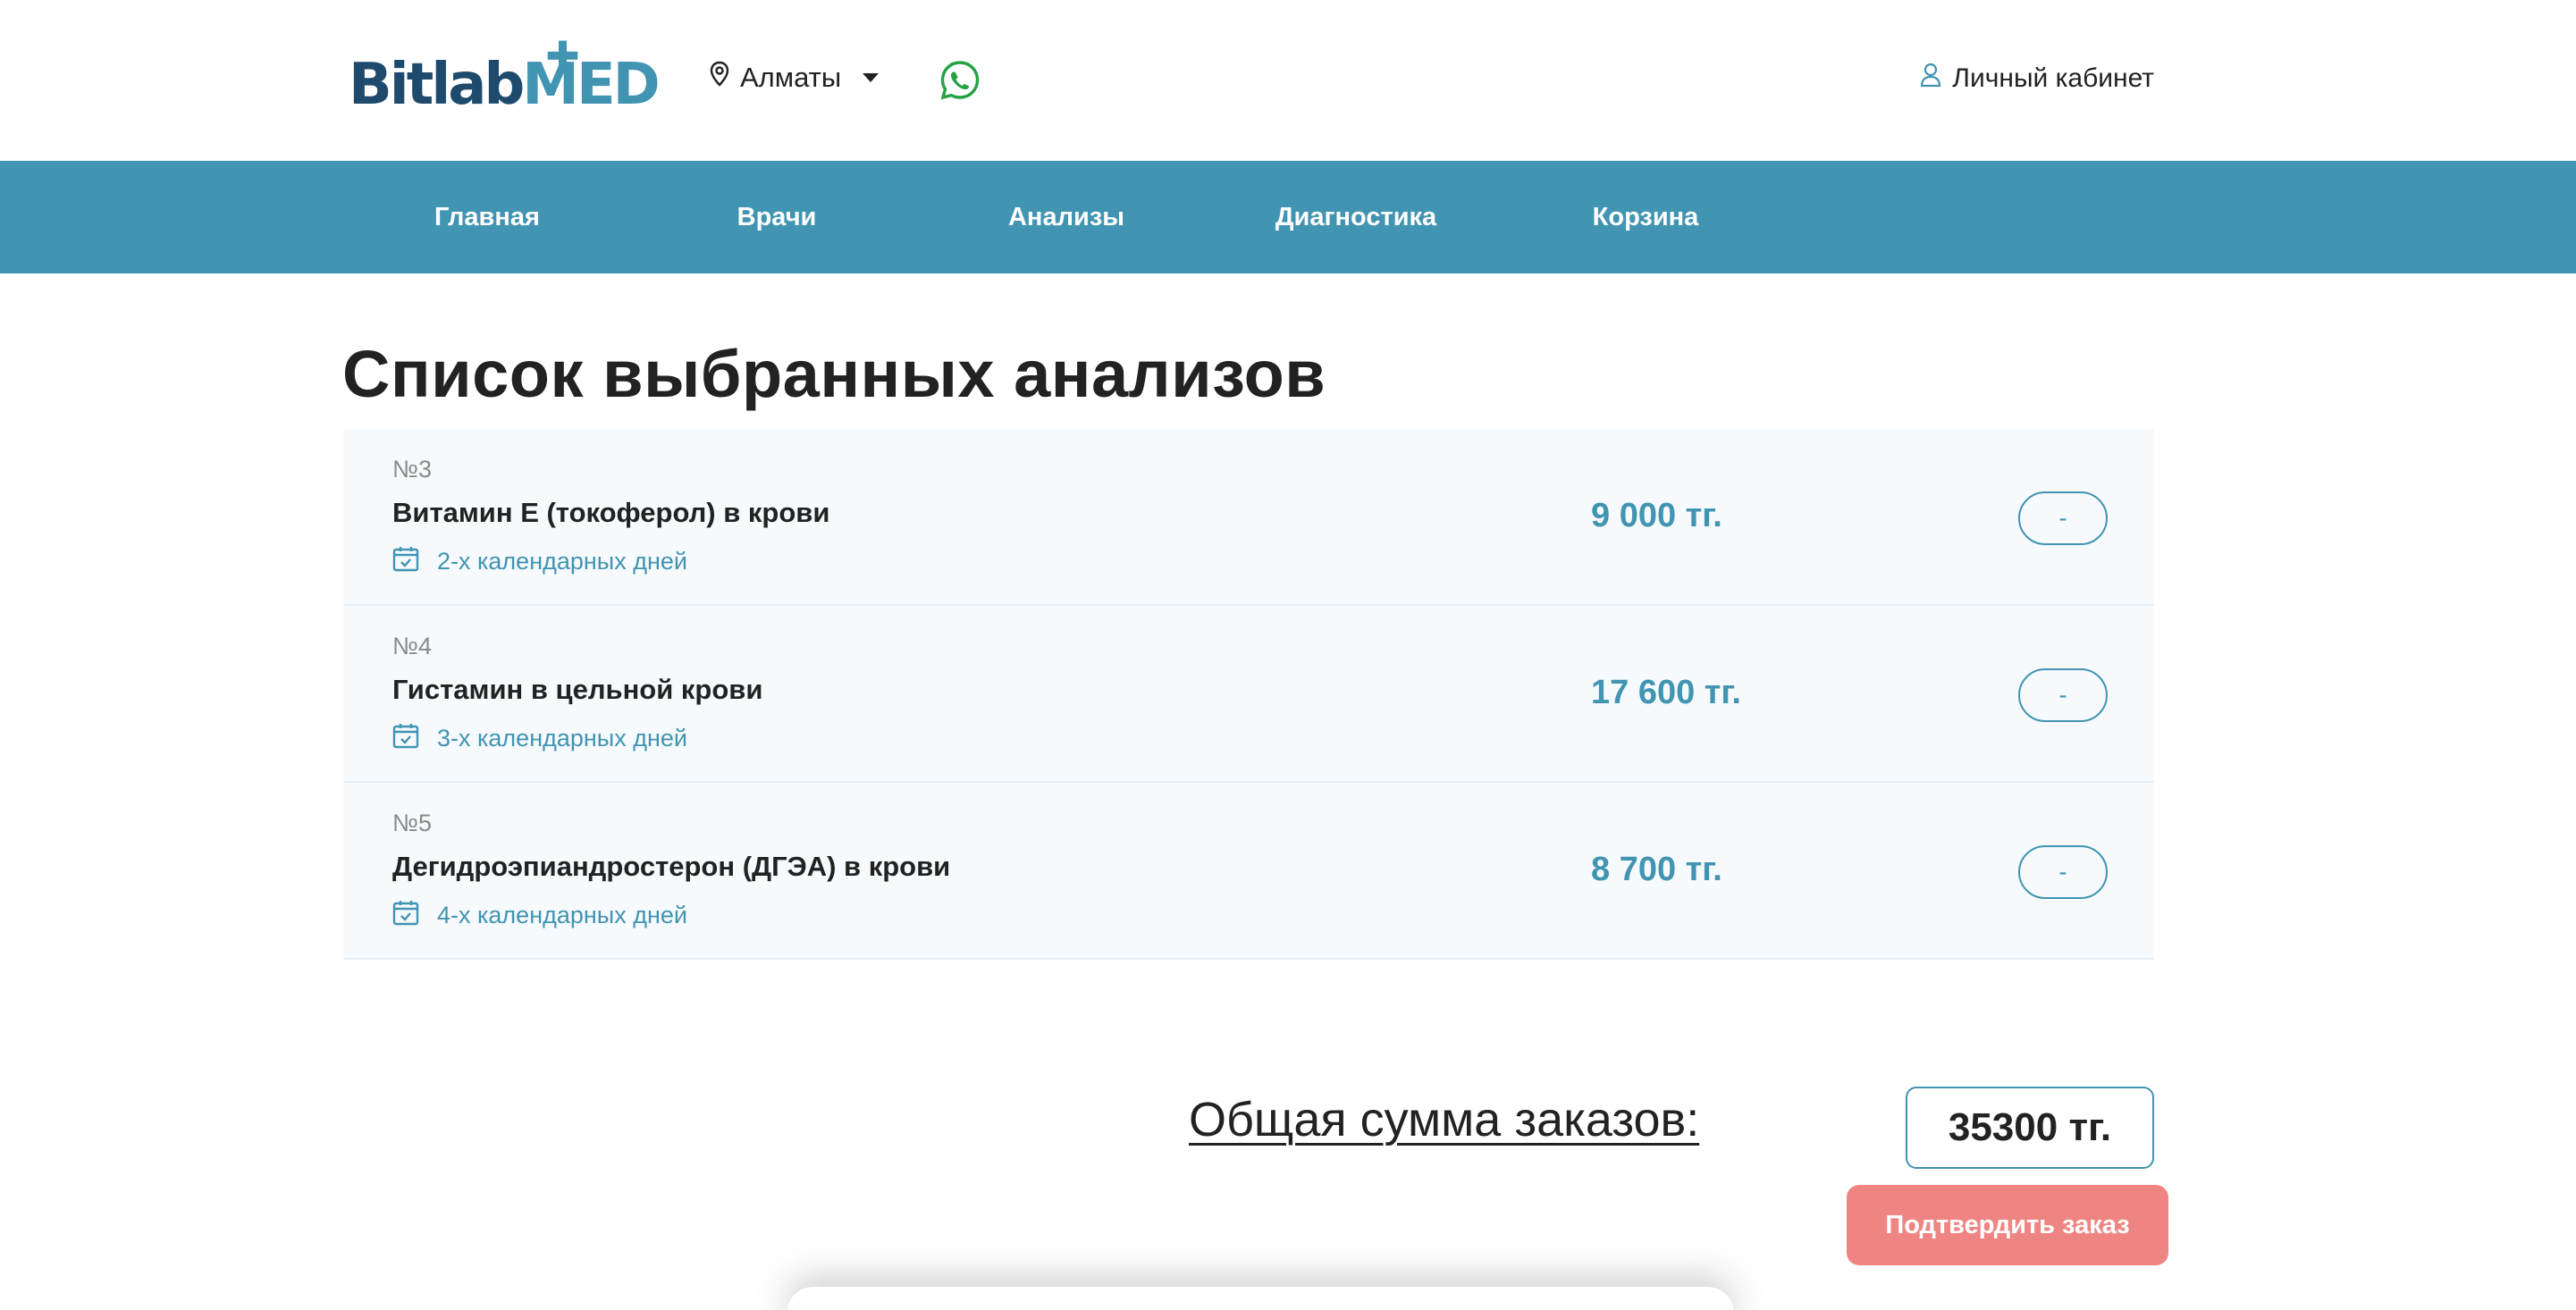 The height and width of the screenshot is (1310, 2576). I want to click on nav-item-doctors: Врачи, so click(777, 217).